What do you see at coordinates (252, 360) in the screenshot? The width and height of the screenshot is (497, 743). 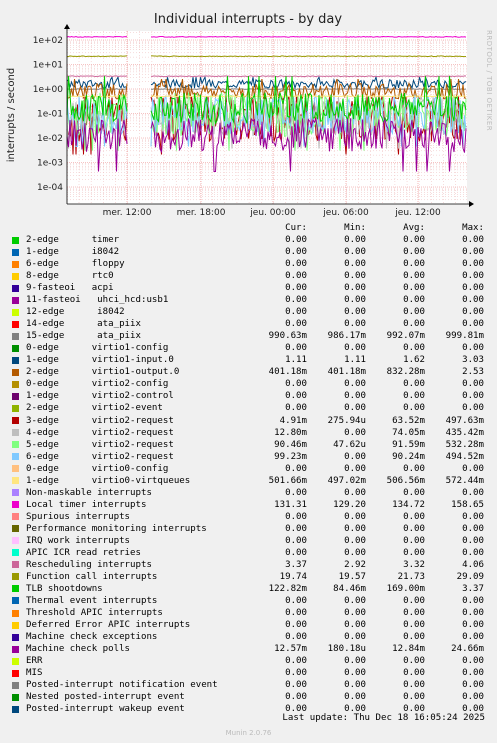 I see `legend-row: 1-edge virtio1-input.0 1.11 1.11 1.62 3.03` at bounding box center [252, 360].